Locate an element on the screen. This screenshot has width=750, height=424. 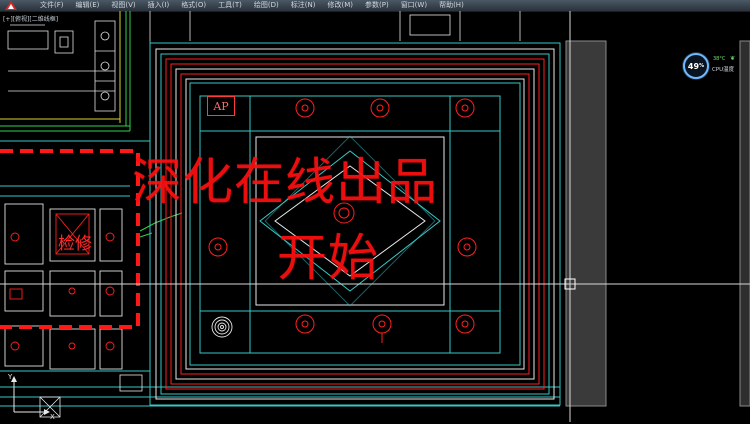
cpu-usage-value: 49 is located at coordinates (693, 66).